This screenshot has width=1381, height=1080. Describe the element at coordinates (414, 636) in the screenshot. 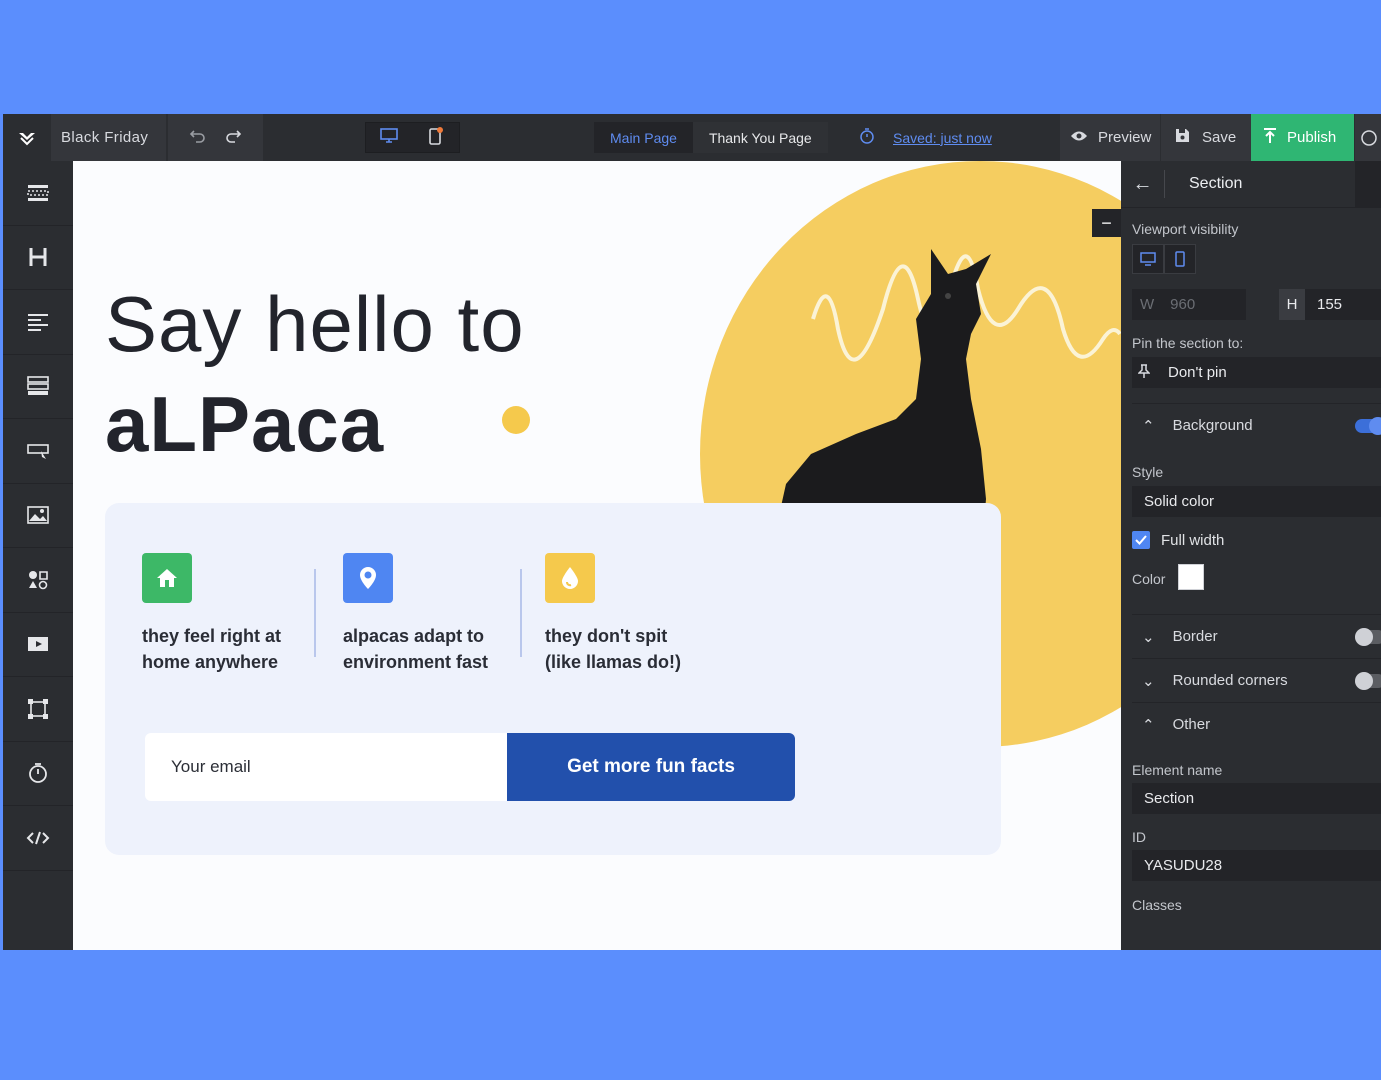

I see `feature-line: alpacas adapt to` at that location.